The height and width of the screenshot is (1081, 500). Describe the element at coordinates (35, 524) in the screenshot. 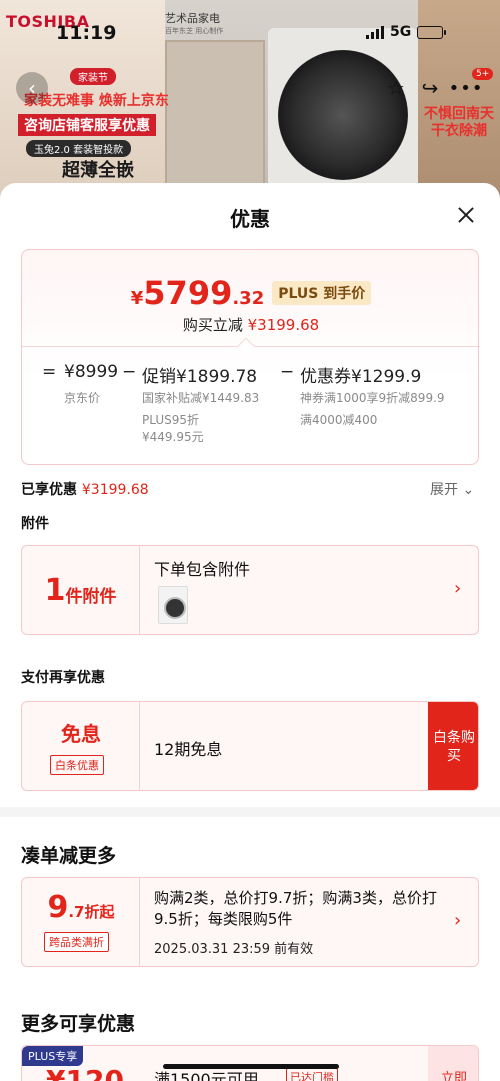

I see `accessory-section-title: 附件` at that location.